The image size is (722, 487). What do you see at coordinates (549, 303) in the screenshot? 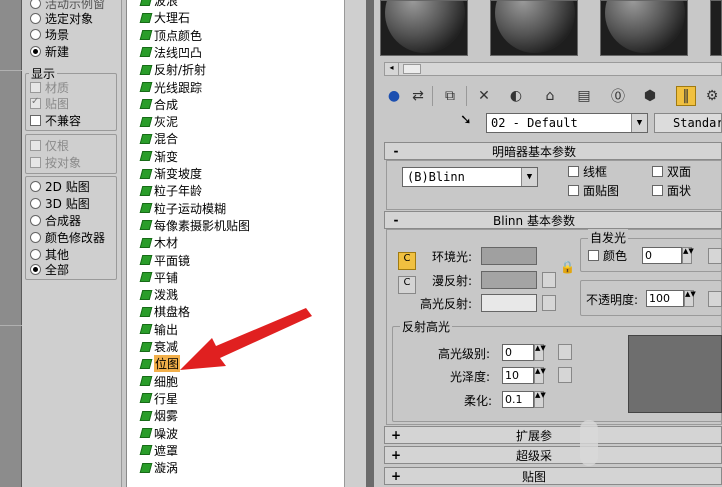
I see `specular-map-button` at bounding box center [549, 303].